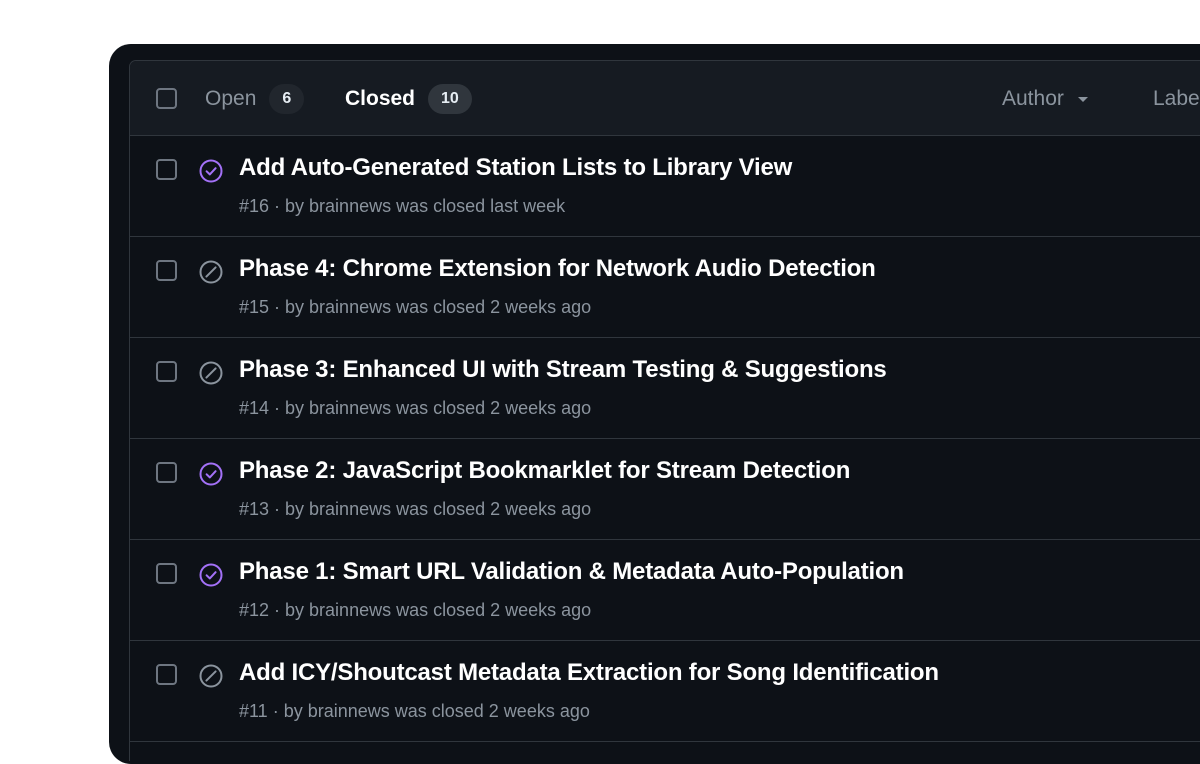 The height and width of the screenshot is (764, 1200). What do you see at coordinates (1033, 98) in the screenshot?
I see `author-filter-label: Author` at bounding box center [1033, 98].